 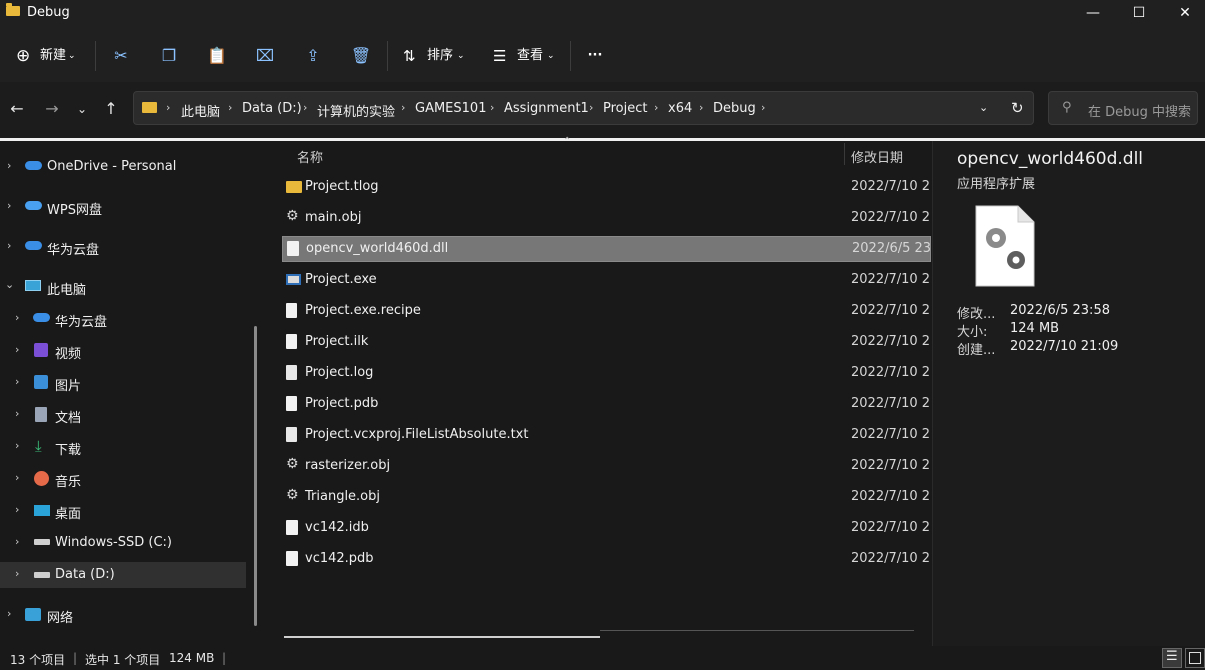 I want to click on file-name: Project.vcxproj.FileListAbsolute.txt, so click(x=417, y=434).